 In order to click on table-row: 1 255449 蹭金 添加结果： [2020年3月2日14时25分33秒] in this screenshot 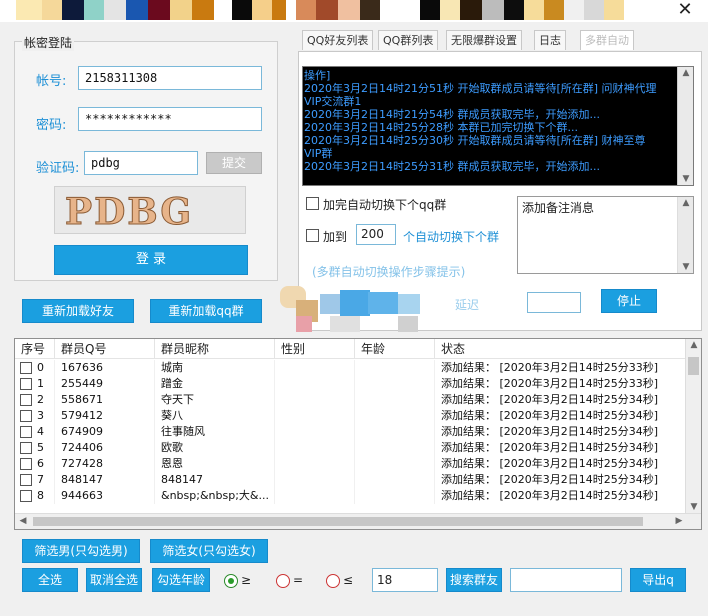, I will do `click(351, 384)`.